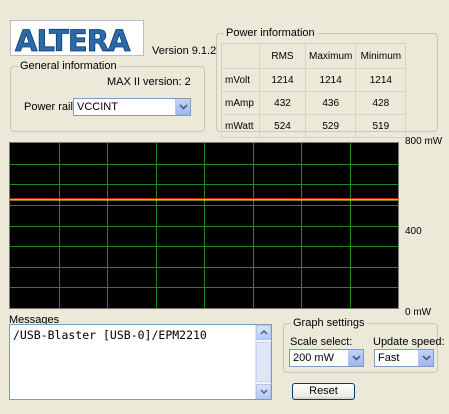 Image resolution: width=449 pixels, height=414 pixels. What do you see at coordinates (240, 126) in the screenshot?
I see `row-label: mWatt` at bounding box center [240, 126].